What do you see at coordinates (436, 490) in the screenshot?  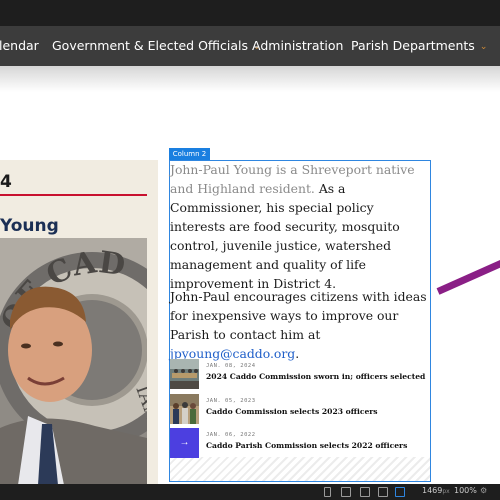 I see `canvas-width-readout: 1469px` at bounding box center [436, 490].